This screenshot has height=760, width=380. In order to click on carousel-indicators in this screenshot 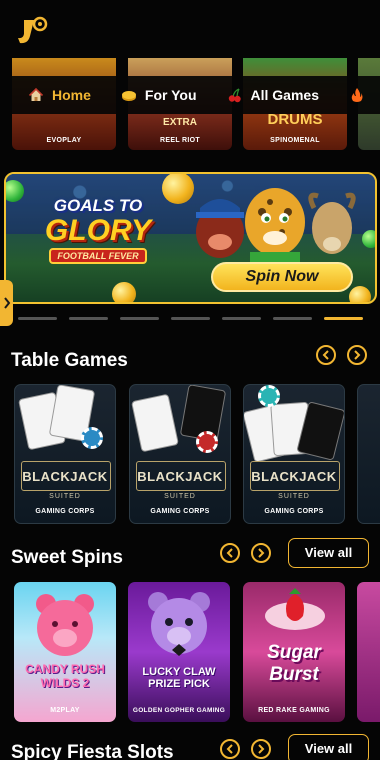, I will do `click(190, 318)`.